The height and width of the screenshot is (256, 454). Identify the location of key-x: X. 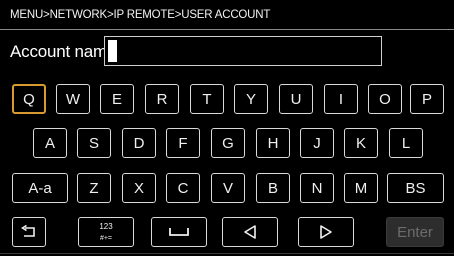
(139, 188).